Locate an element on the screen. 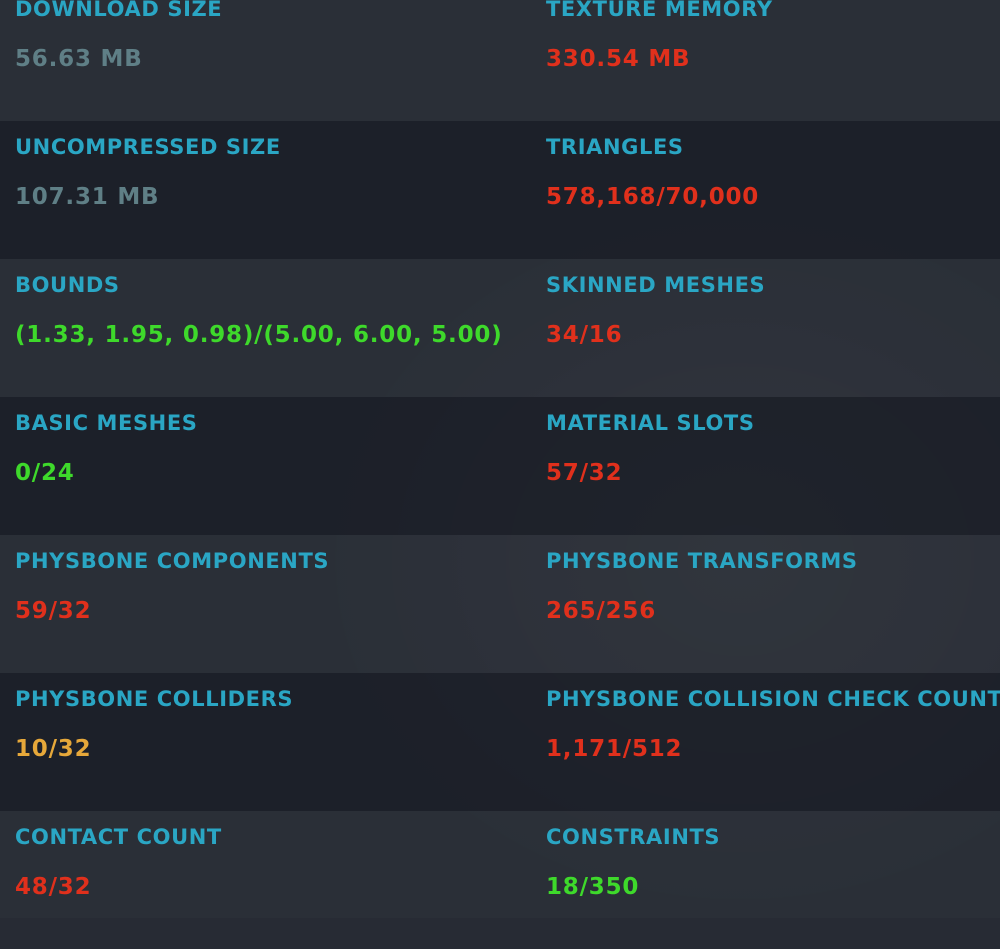 Image resolution: width=1000 pixels, height=949 pixels. stat-texture-memory: TEXTURE MEMORY 330.54 MB is located at coordinates (773, 60).